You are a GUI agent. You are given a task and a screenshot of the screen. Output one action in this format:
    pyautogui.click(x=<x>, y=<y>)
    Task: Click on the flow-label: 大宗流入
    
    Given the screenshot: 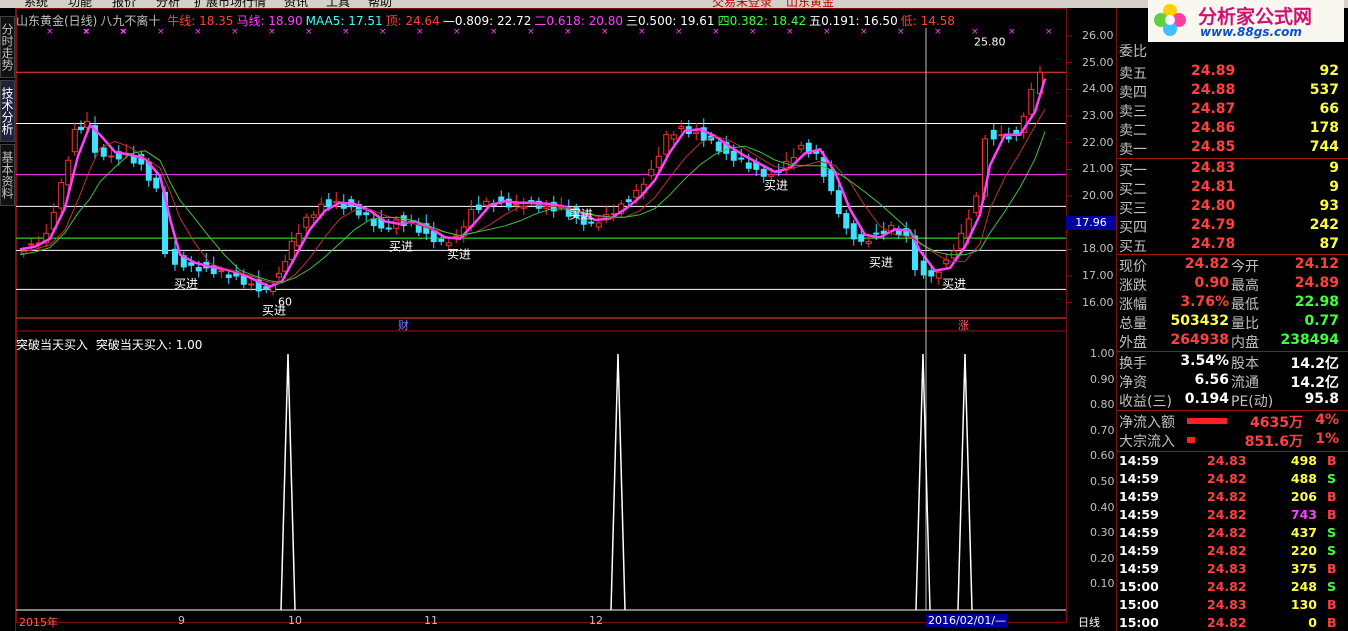 What is the action you would take?
    pyautogui.click(x=1147, y=442)
    